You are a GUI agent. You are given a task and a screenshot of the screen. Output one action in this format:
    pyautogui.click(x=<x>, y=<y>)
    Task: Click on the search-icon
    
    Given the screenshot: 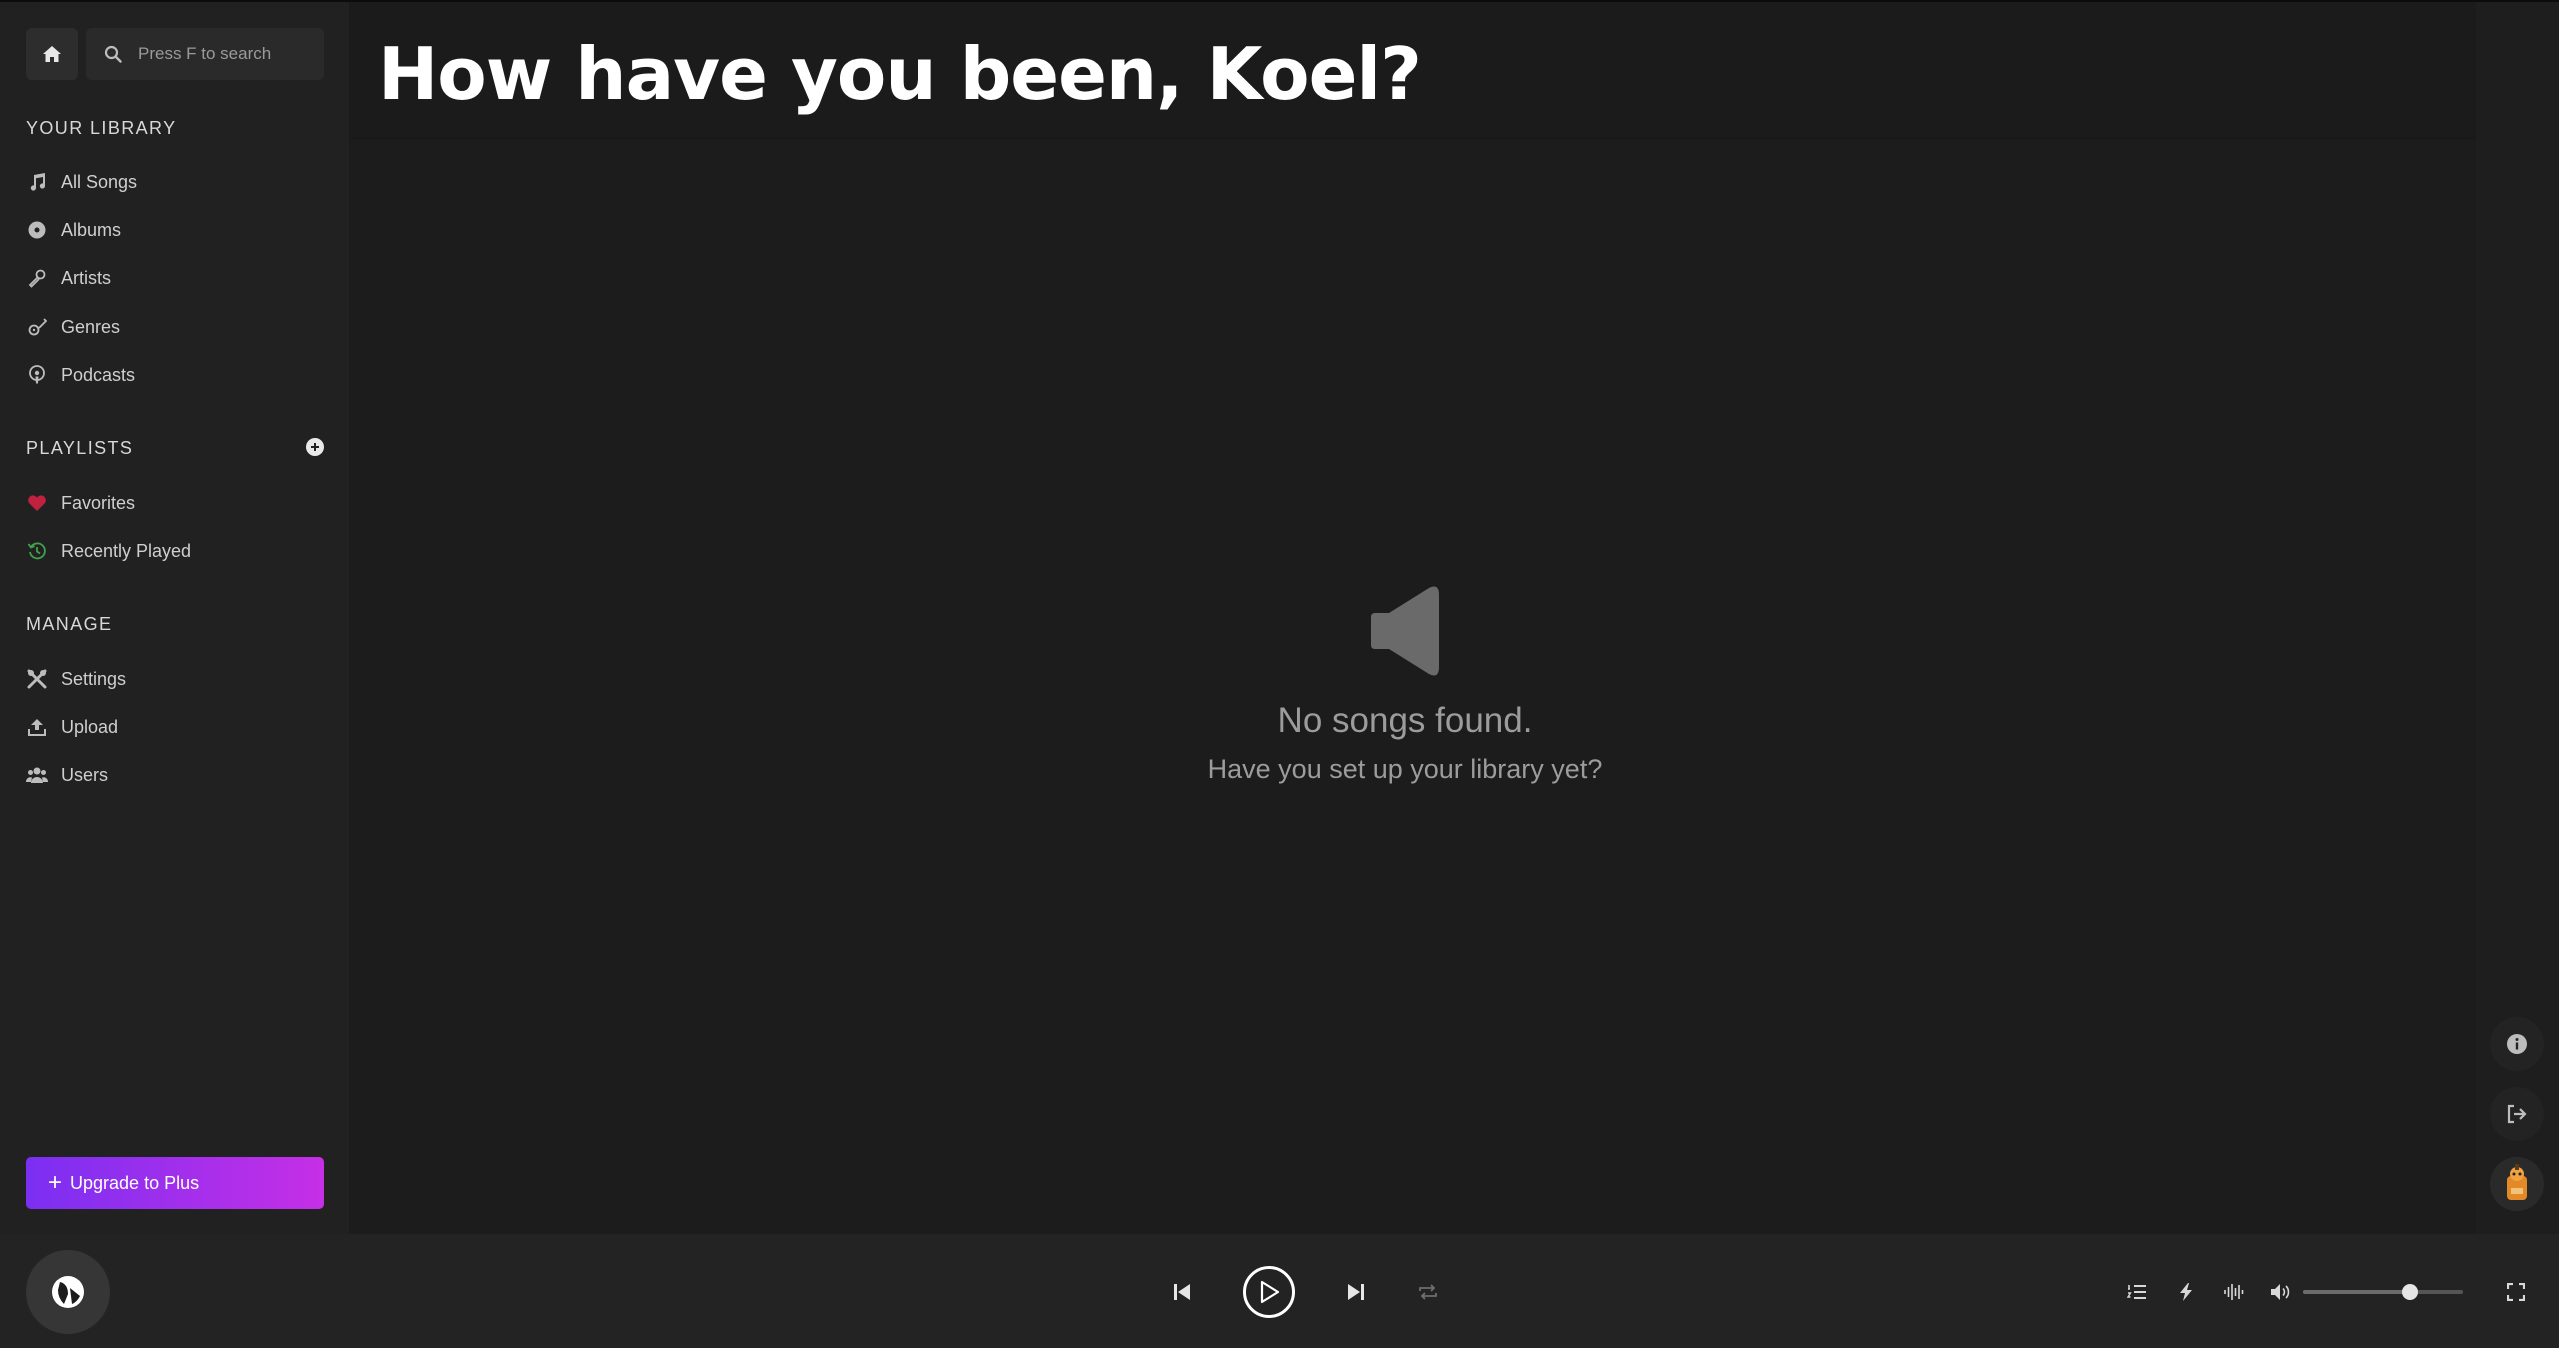 What is the action you would take?
    pyautogui.click(x=113, y=54)
    